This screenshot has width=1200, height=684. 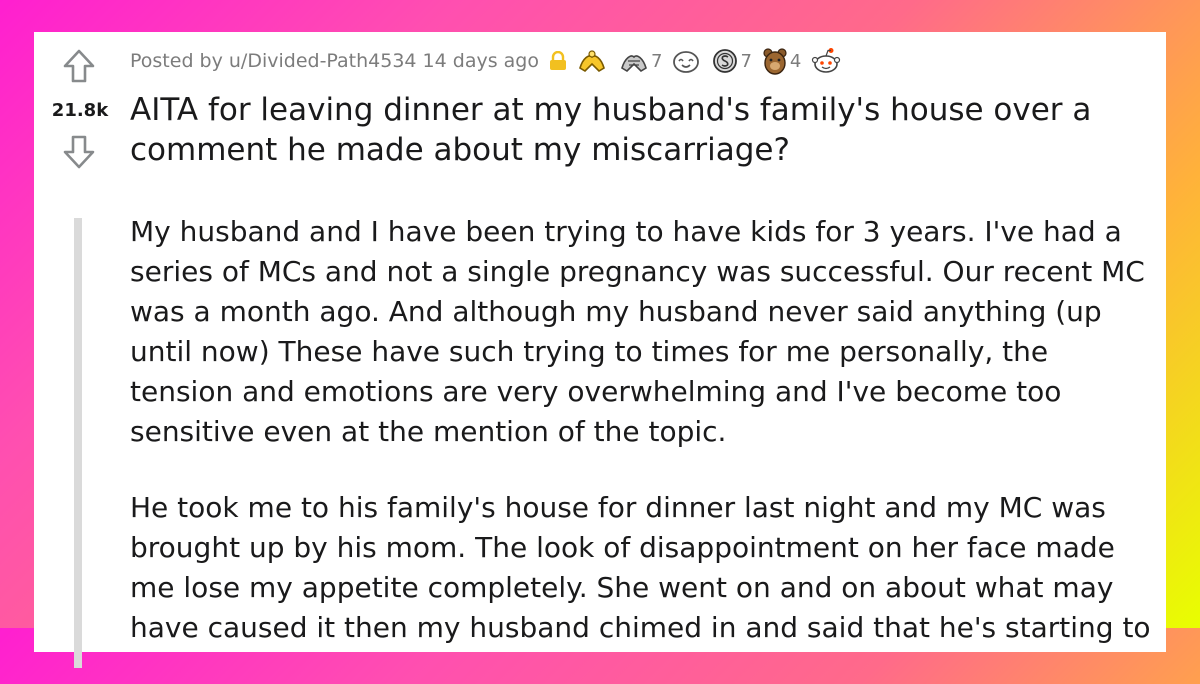 I want to click on snoo-award-icon, so click(x=827, y=61).